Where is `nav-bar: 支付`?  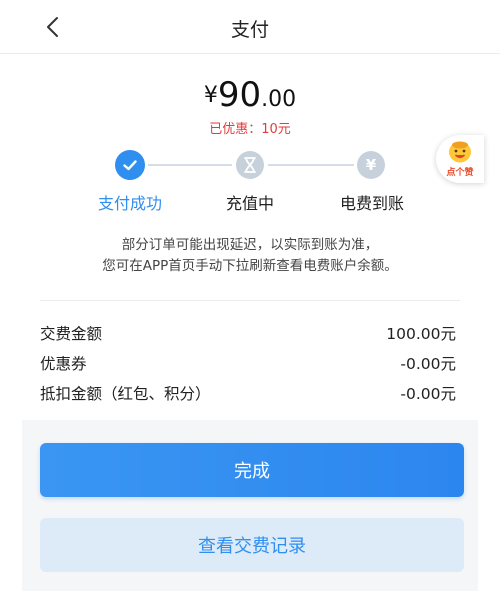
nav-bar: 支付 is located at coordinates (250, 27).